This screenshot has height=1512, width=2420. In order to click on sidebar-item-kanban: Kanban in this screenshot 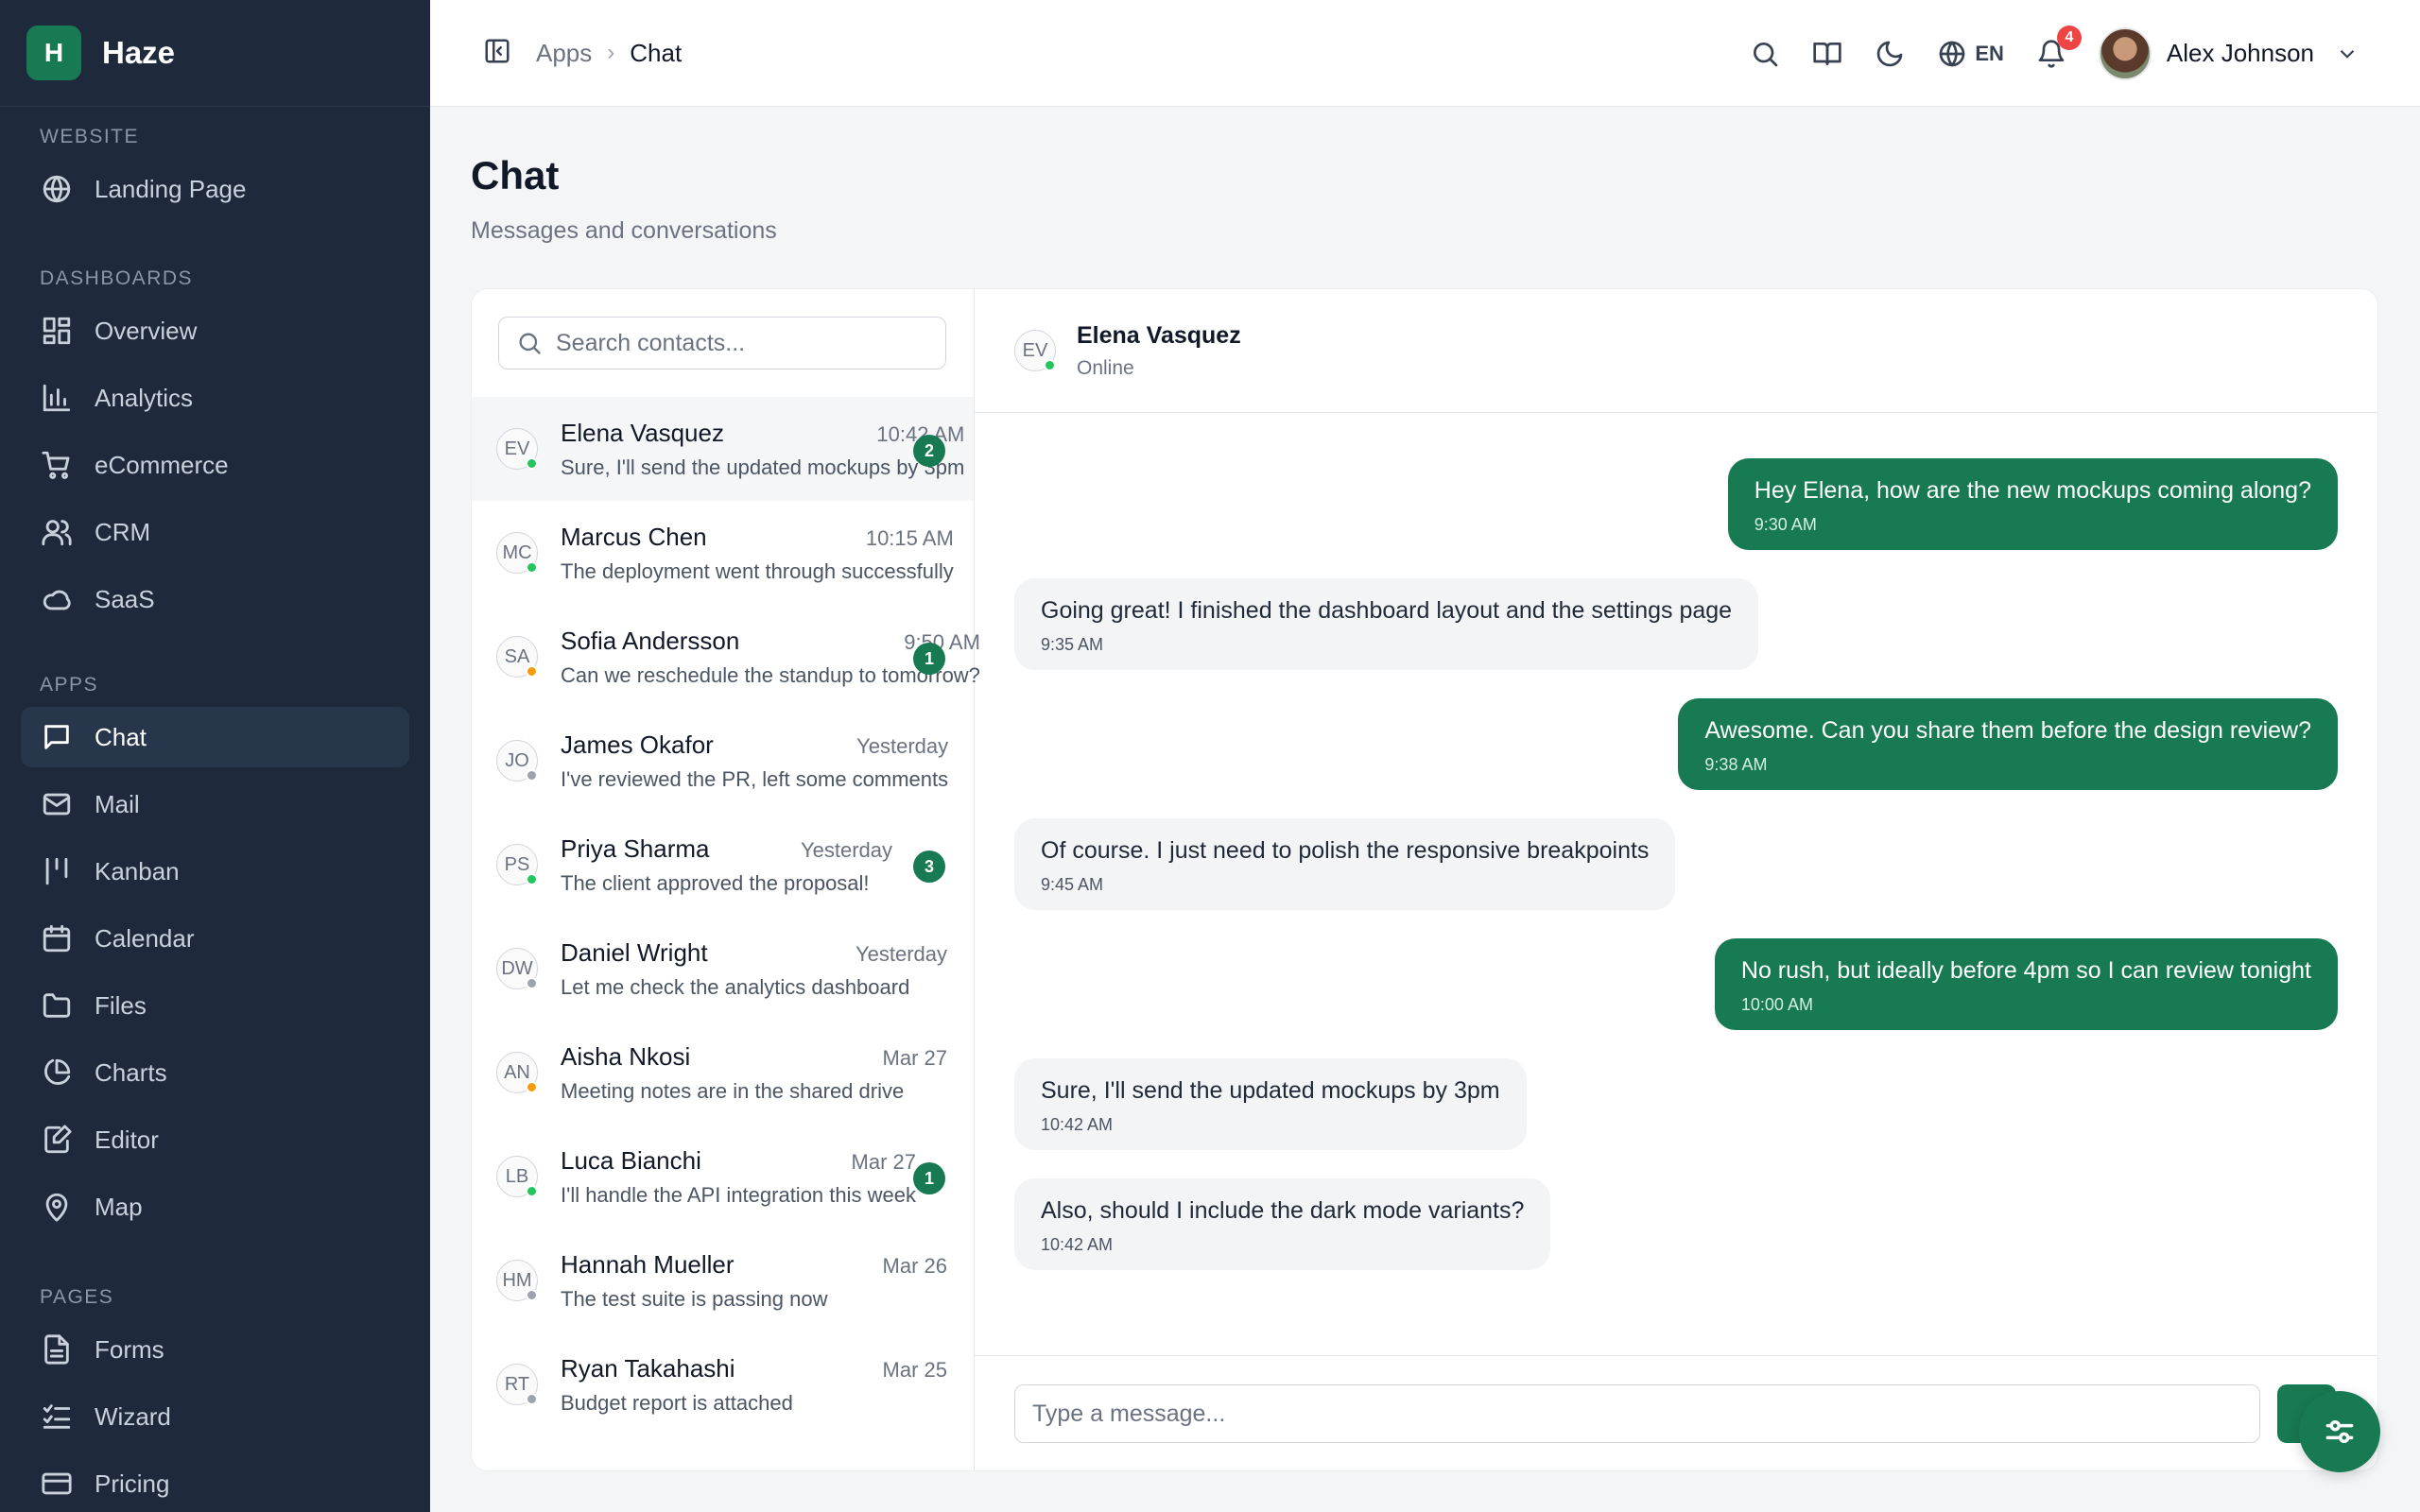, I will do `click(215, 871)`.